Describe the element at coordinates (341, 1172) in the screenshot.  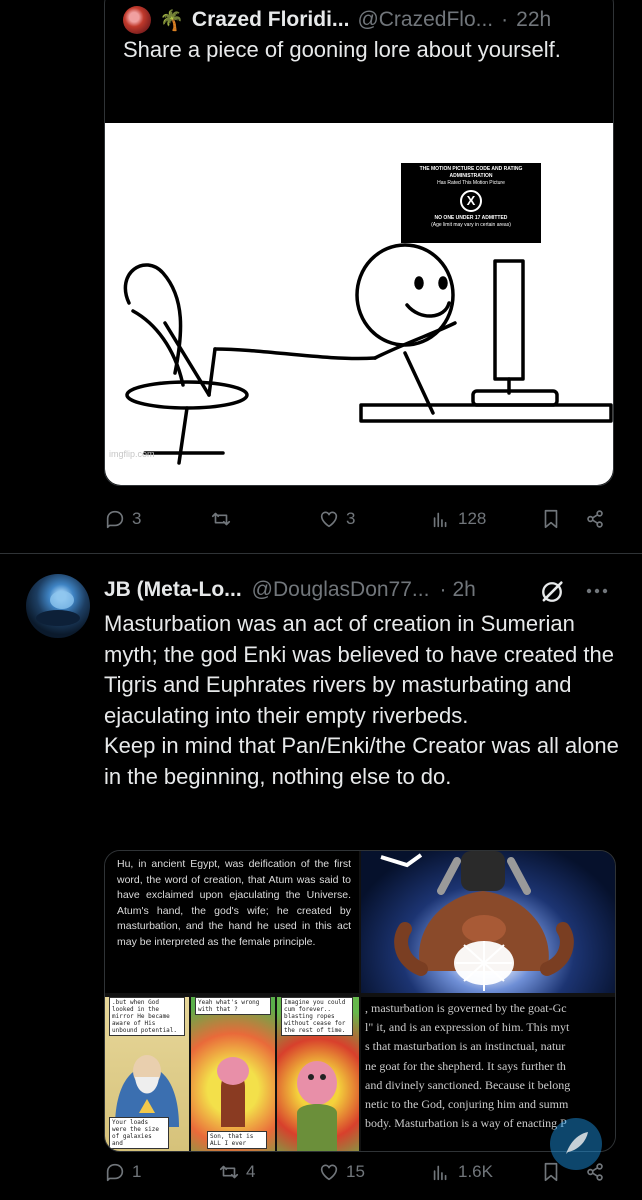
I see `like-button: 15` at that location.